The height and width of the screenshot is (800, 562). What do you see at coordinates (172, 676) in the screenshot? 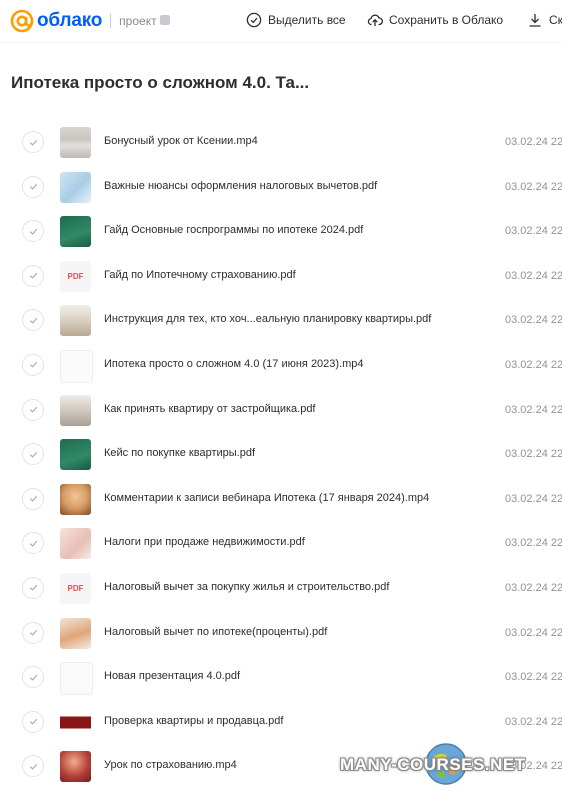
I see `file-name: Новая презентация 4.0.pdf` at bounding box center [172, 676].